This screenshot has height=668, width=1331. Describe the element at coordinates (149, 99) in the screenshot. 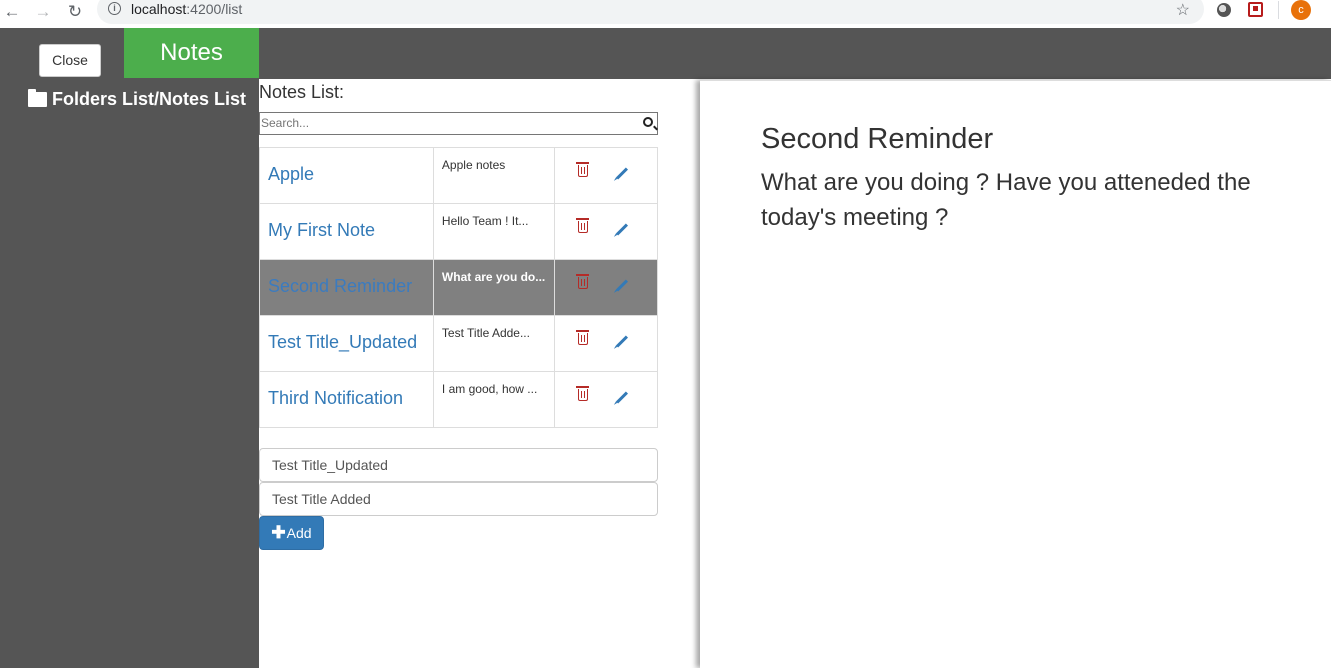

I see `sidebar-item-label: Folders List/Notes List` at that location.